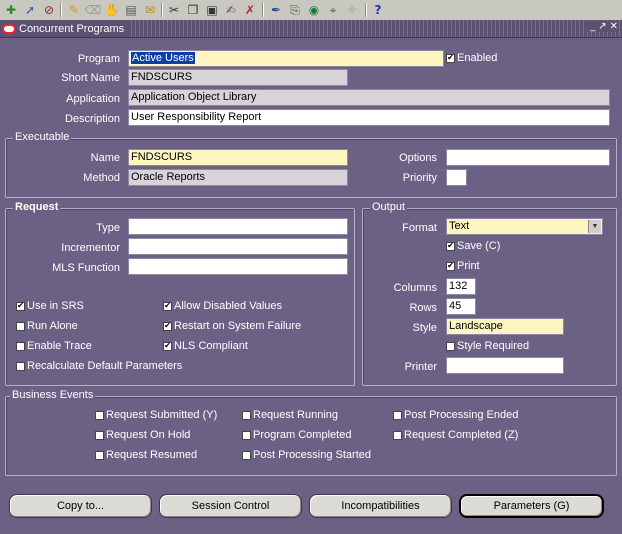 This screenshot has width=622, height=534. What do you see at coordinates (296, 415) in the screenshot?
I see `event-request-running-label: Request Running` at bounding box center [296, 415].